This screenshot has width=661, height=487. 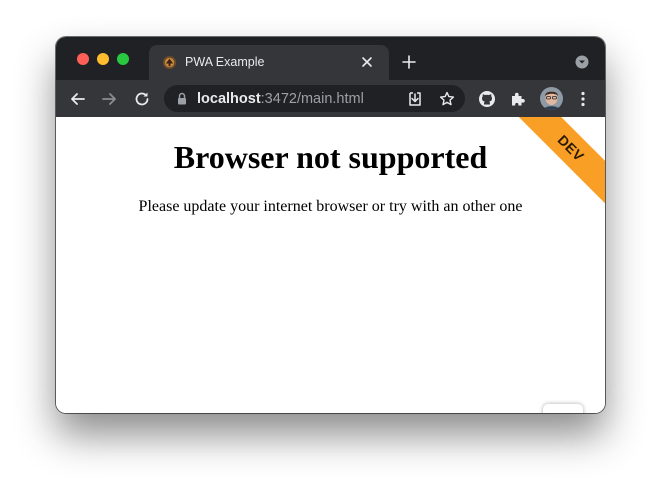 I want to click on extensions-icon, so click(x=518, y=99).